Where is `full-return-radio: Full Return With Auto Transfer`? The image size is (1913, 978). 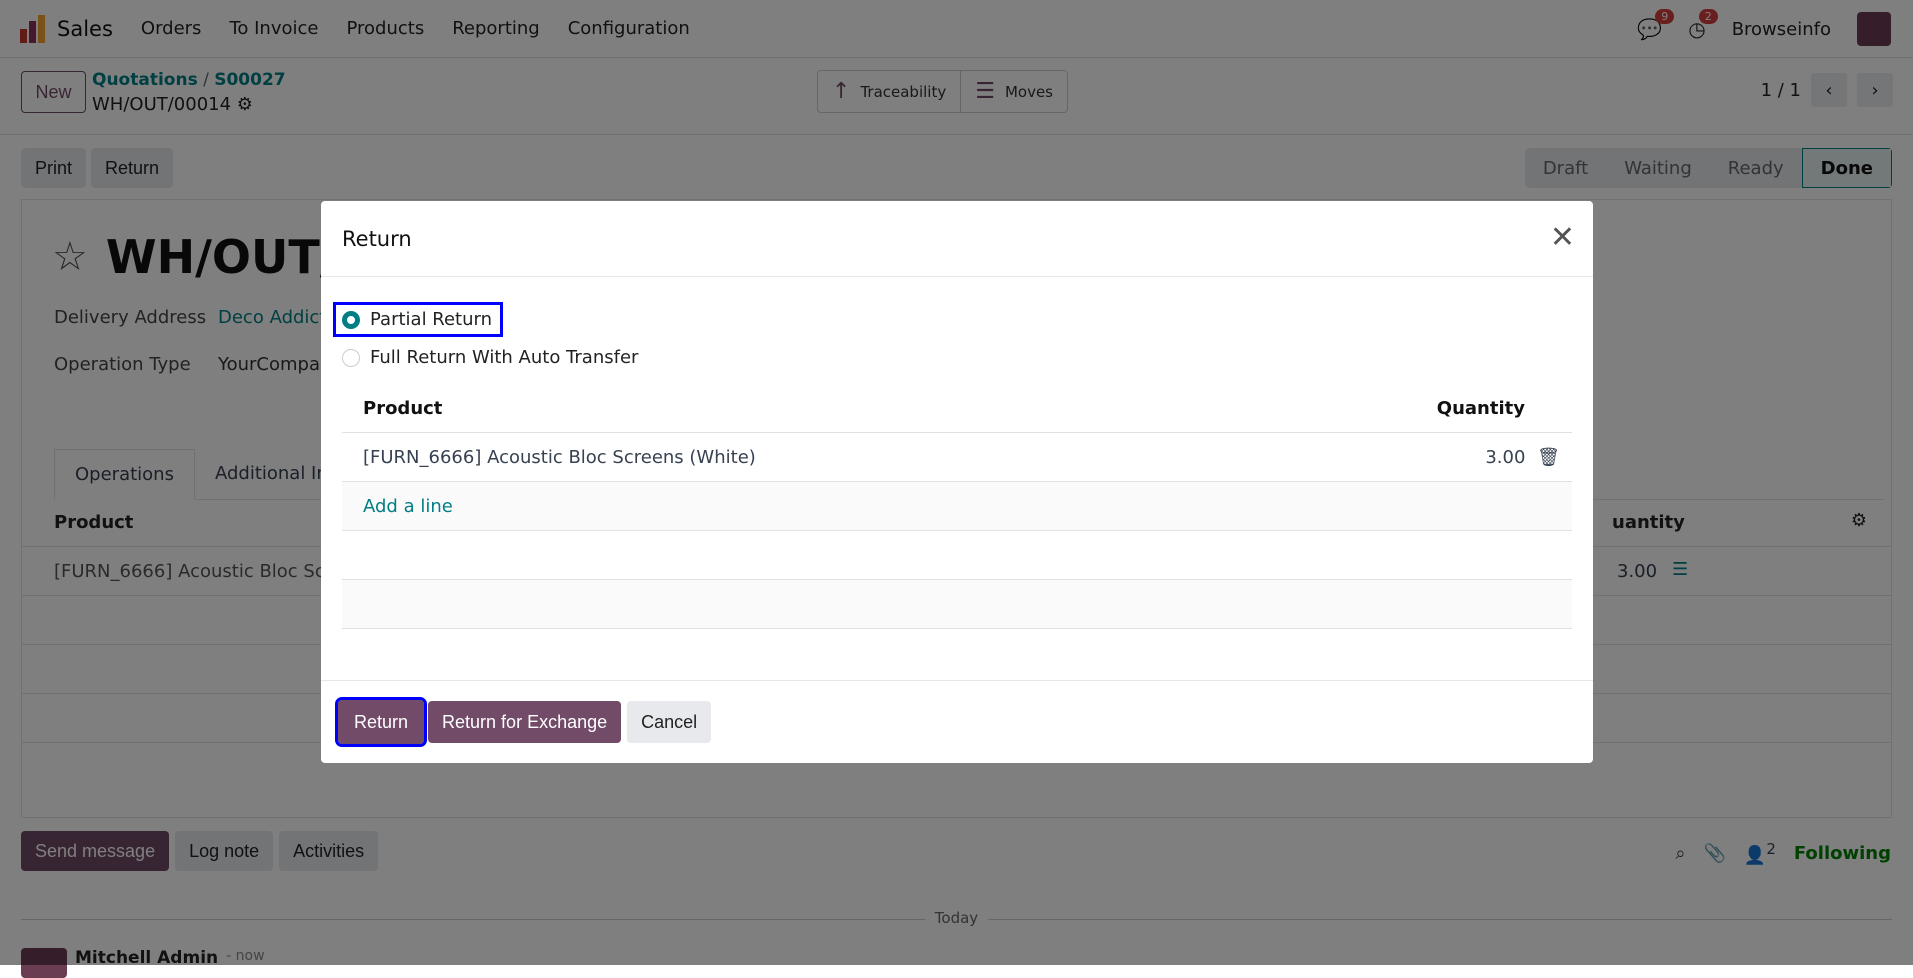 full-return-radio: Full Return With Auto Transfer is located at coordinates (490, 357).